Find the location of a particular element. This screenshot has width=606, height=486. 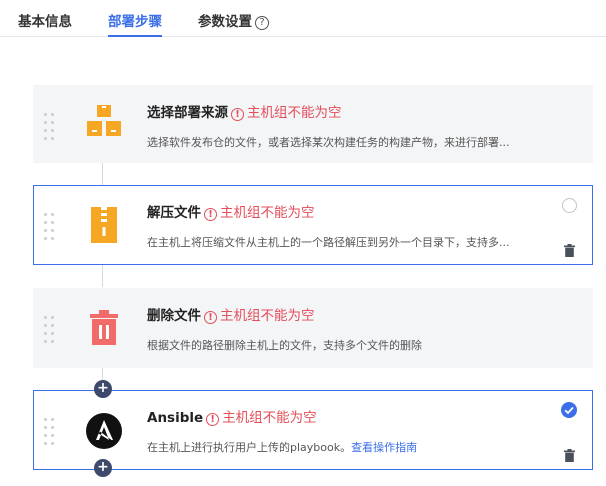

tab-params: 参数设置? is located at coordinates (233, 23).